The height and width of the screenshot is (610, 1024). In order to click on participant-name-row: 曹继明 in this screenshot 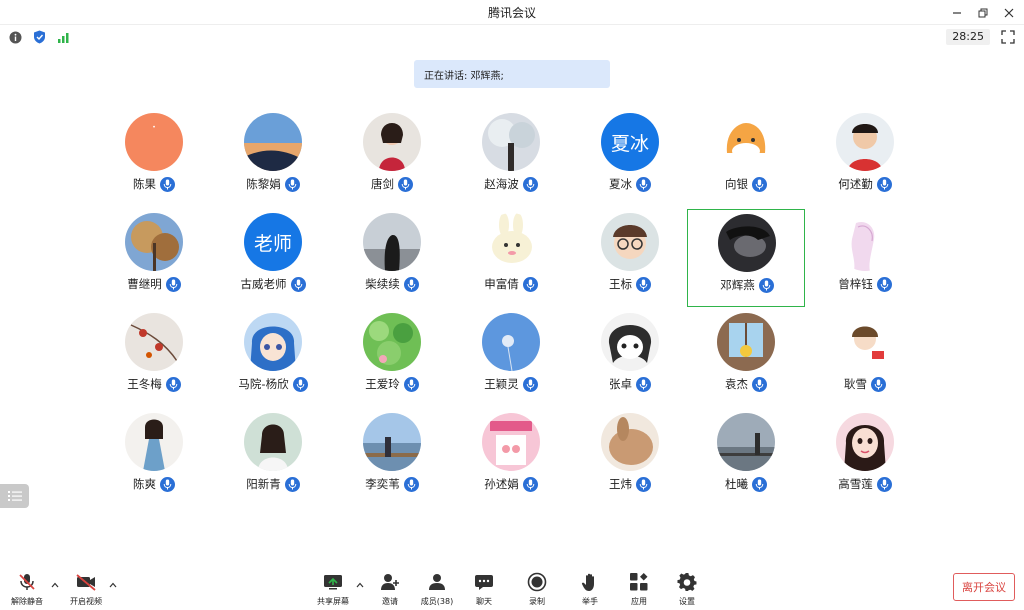, I will do `click(154, 284)`.